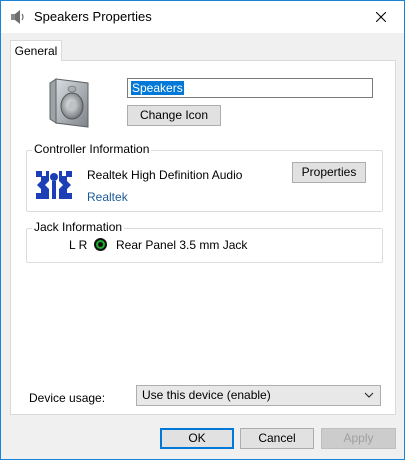  I want to click on jack-description: Rear Panel 3.5 mm Jack, so click(182, 245).